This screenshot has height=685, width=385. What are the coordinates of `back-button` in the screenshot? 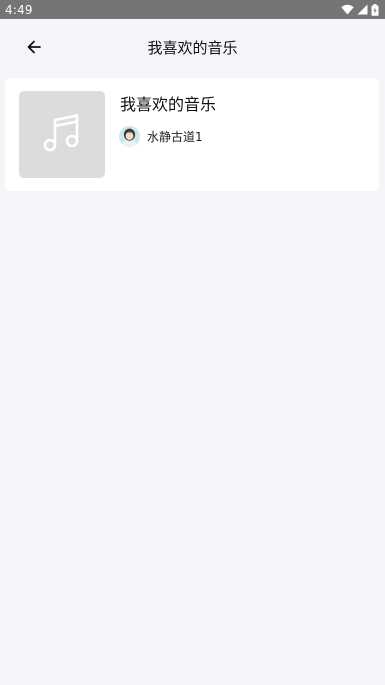 It's located at (34, 48).